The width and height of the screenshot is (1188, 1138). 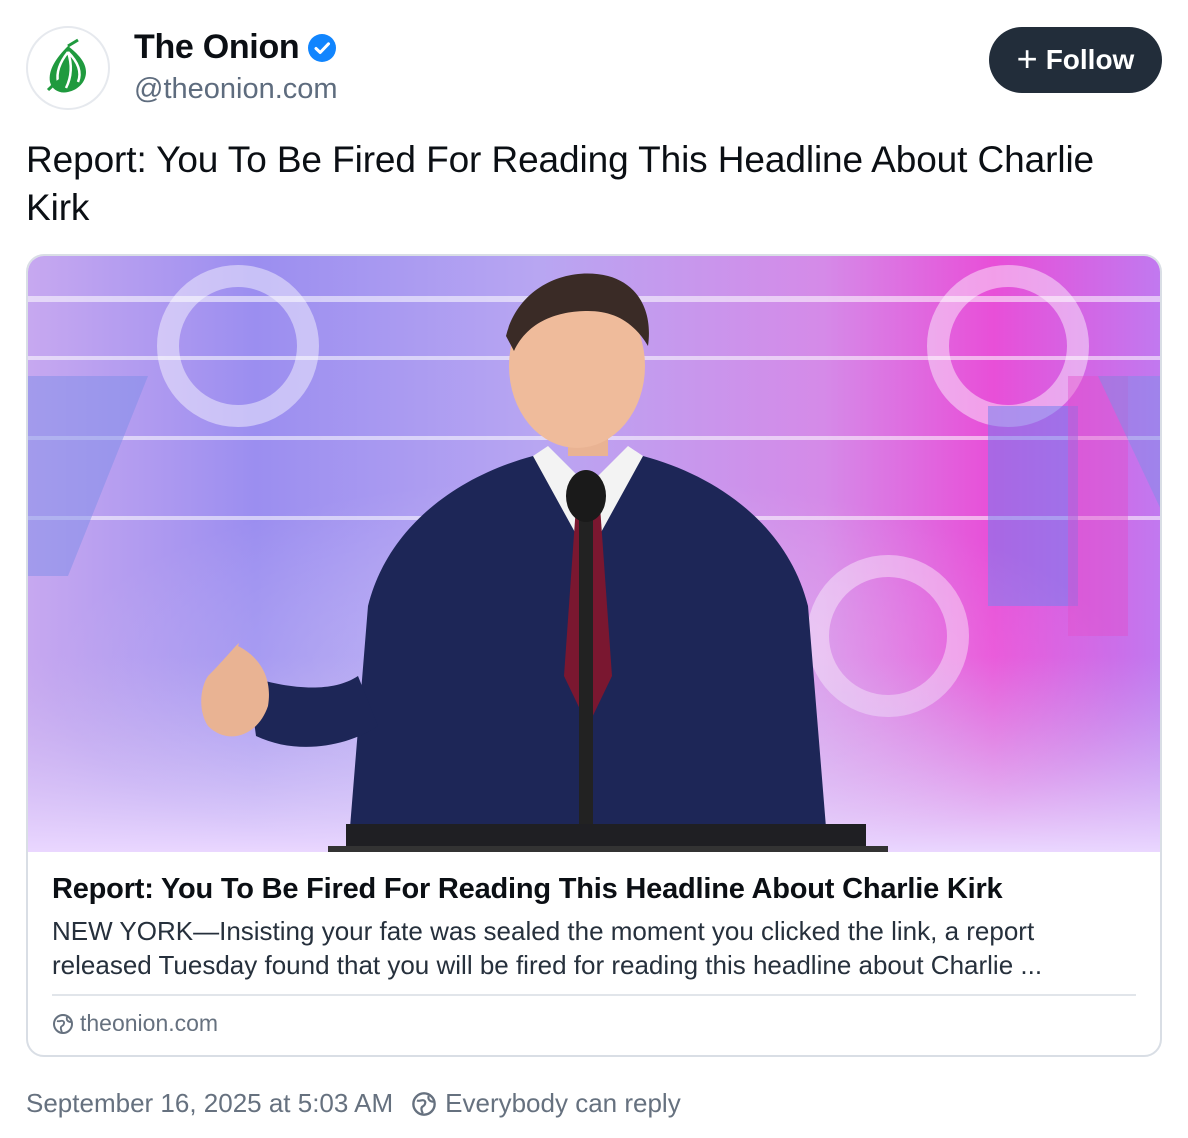 I want to click on verified-badge-icon, so click(x=322, y=47).